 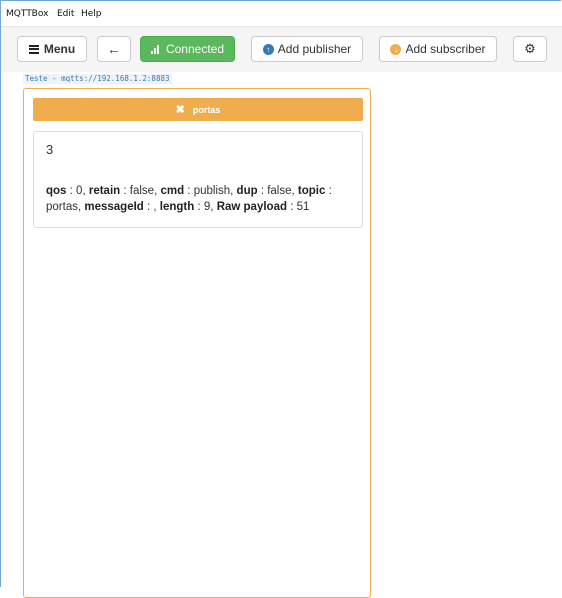 What do you see at coordinates (91, 14) in the screenshot?
I see `menu-help: Help` at bounding box center [91, 14].